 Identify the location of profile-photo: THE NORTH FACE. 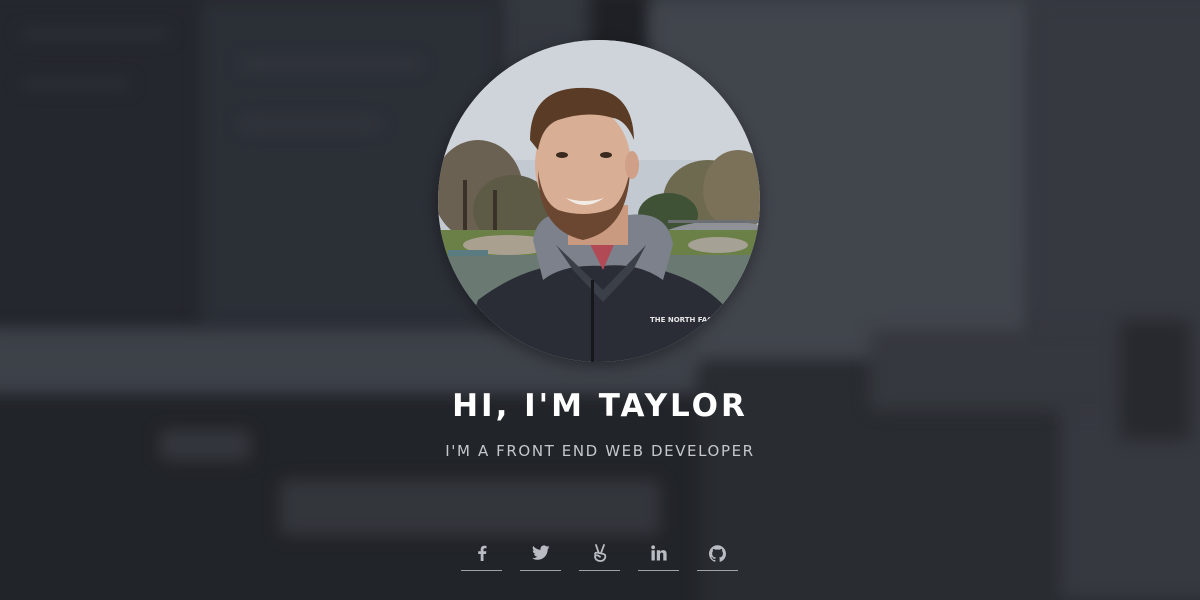
(599, 201).